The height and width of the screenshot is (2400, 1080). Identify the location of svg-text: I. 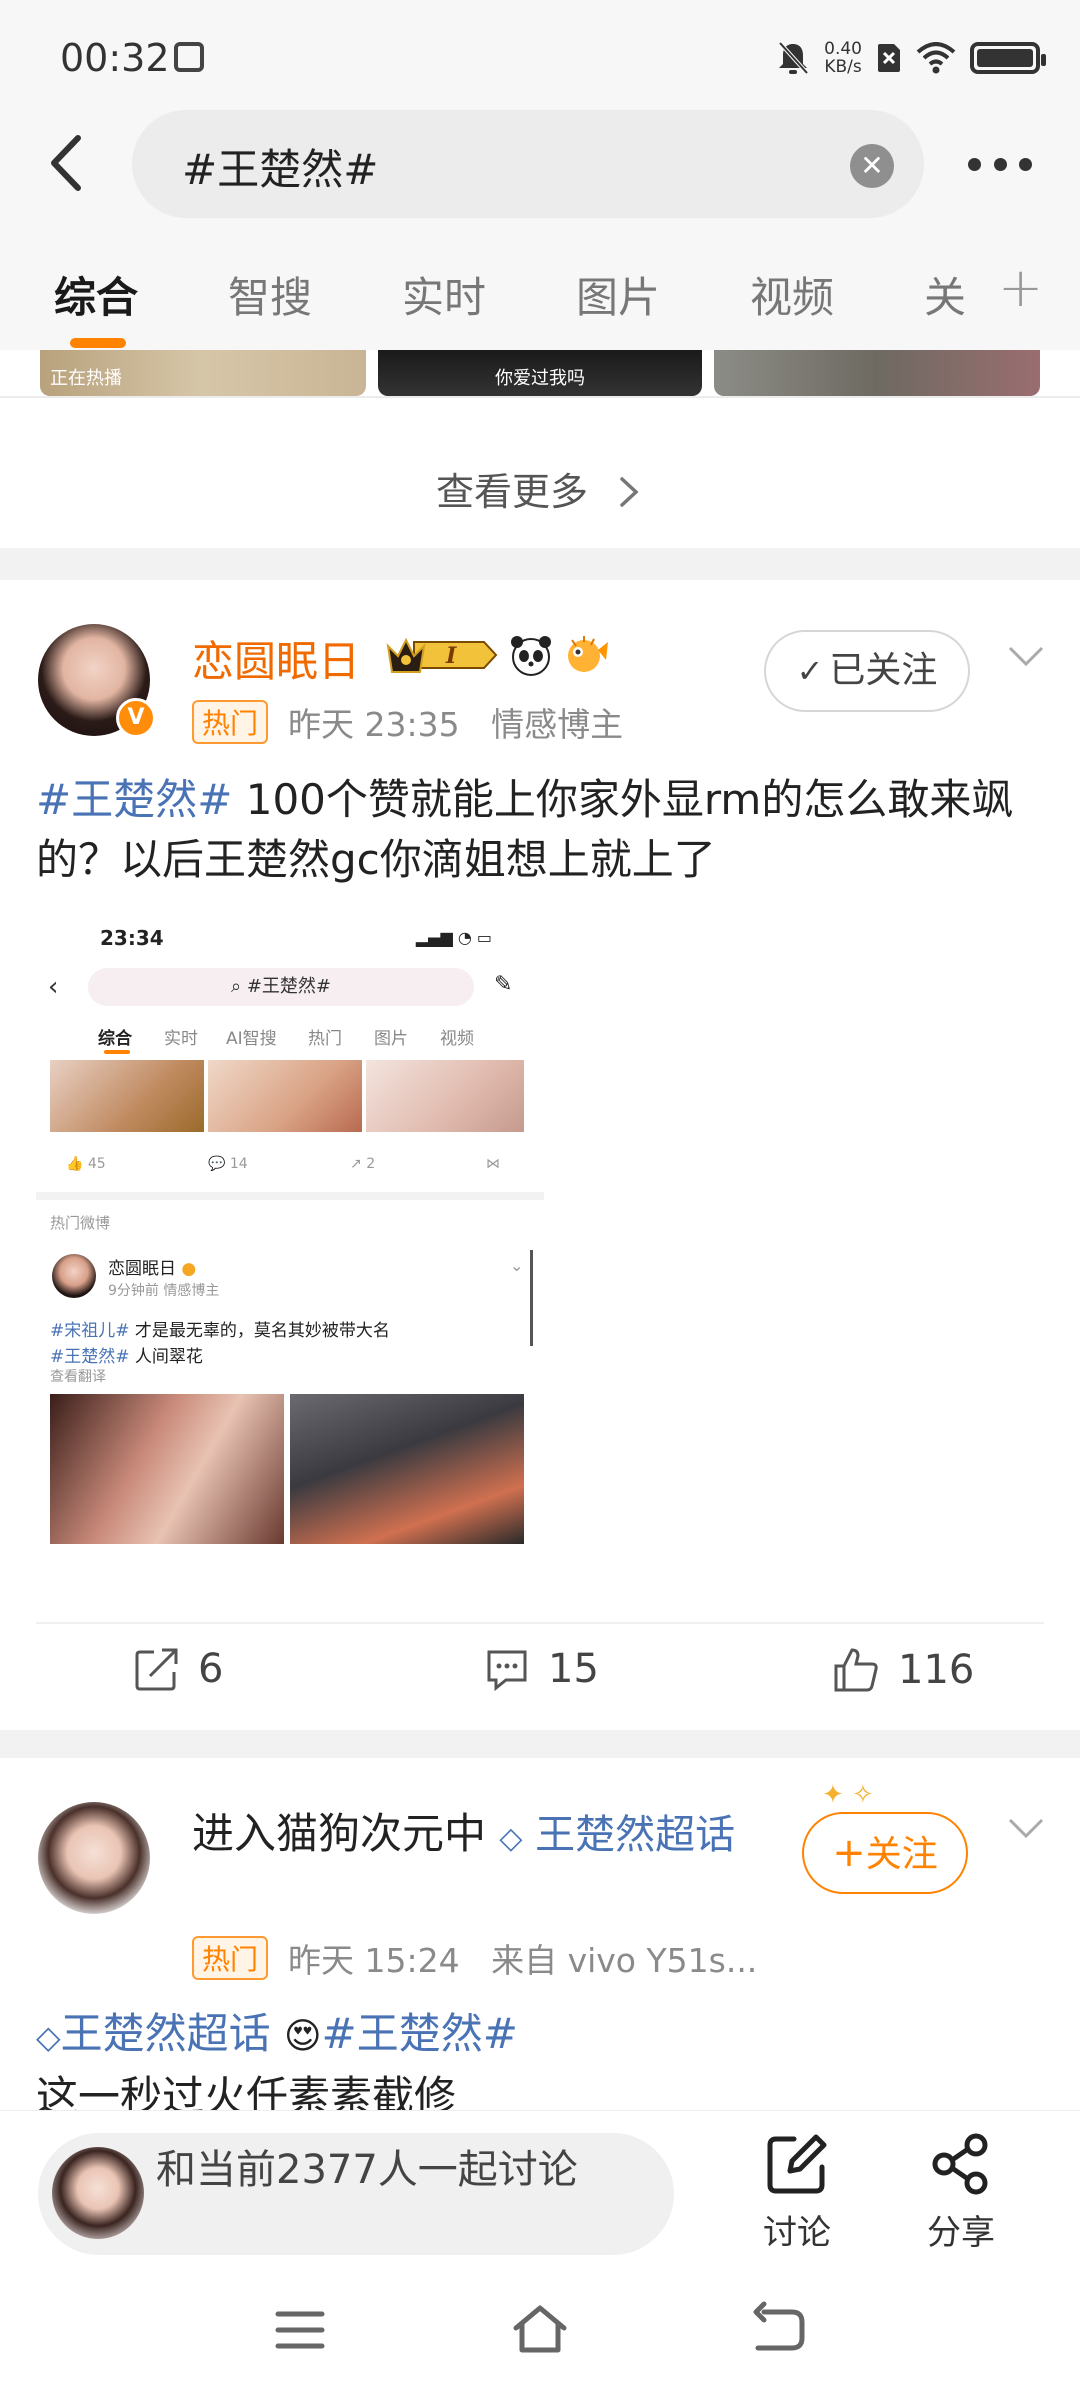
(451, 656).